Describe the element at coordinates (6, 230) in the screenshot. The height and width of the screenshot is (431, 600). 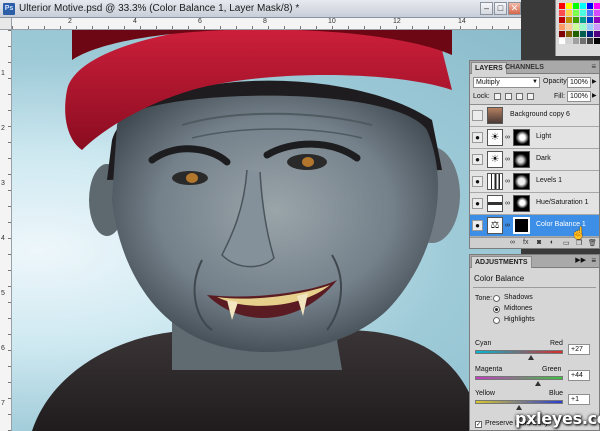
I see `vertical-ruler: 1 2 3 4 5 6 7` at that location.